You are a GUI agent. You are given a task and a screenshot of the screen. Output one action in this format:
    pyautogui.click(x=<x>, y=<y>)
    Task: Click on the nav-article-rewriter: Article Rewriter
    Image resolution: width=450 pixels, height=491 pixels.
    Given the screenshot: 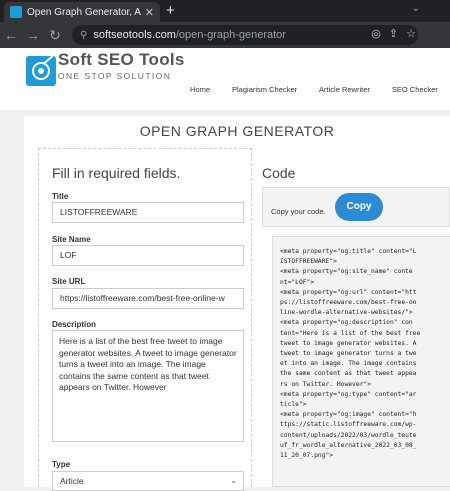 What is the action you would take?
    pyautogui.click(x=344, y=89)
    